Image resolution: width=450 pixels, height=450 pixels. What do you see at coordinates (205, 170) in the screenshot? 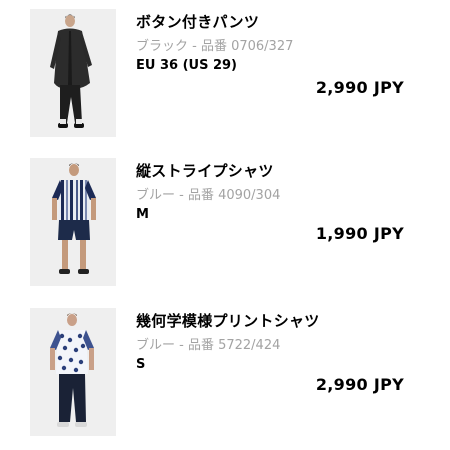
I see `product-title: 縦ストライプシャツ` at bounding box center [205, 170].